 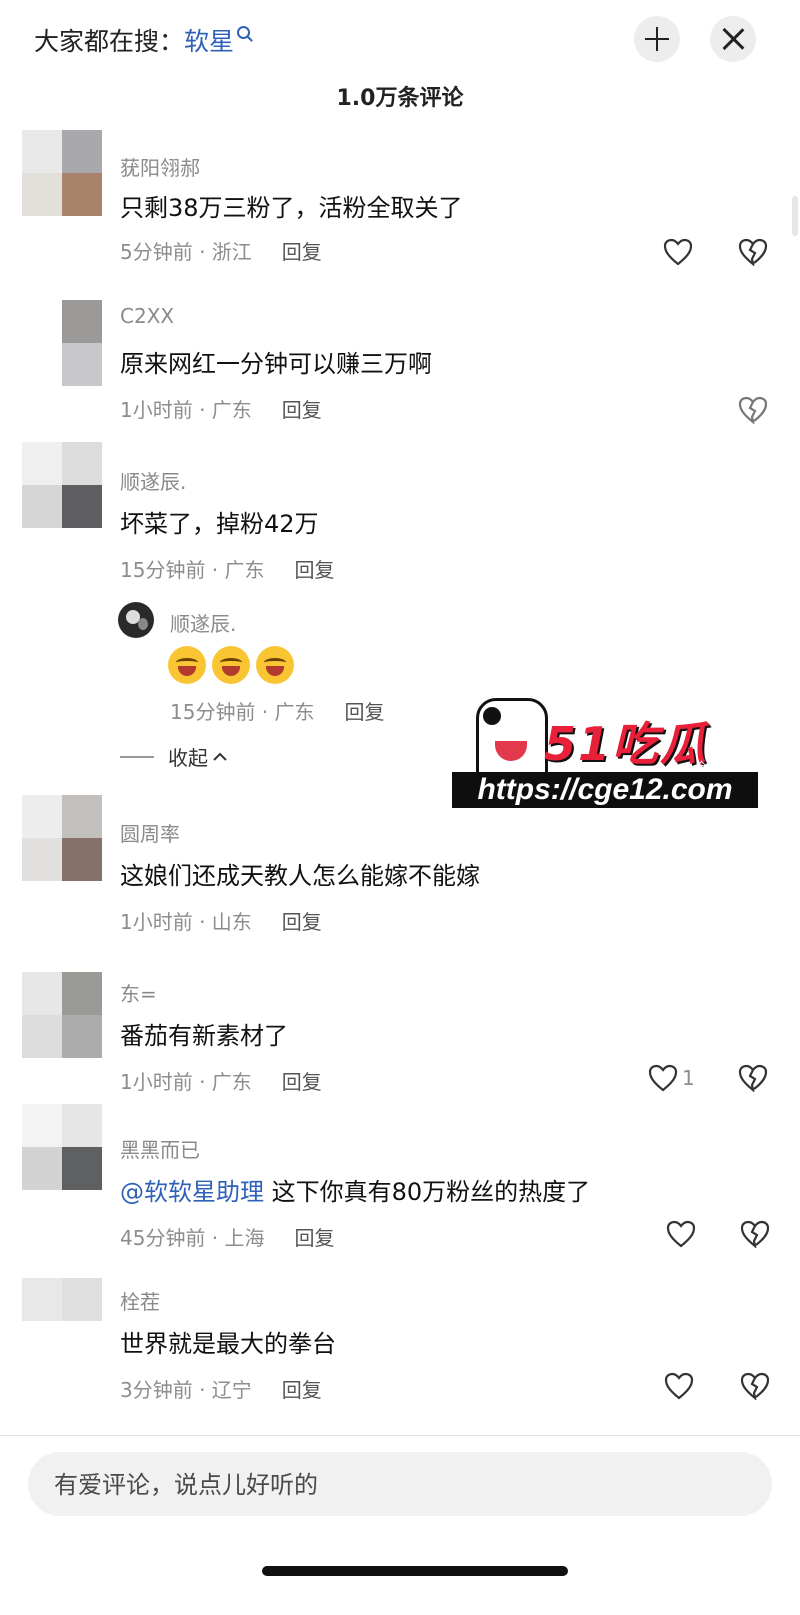 What do you see at coordinates (415, 1571) in the screenshot?
I see `home-indicator` at bounding box center [415, 1571].